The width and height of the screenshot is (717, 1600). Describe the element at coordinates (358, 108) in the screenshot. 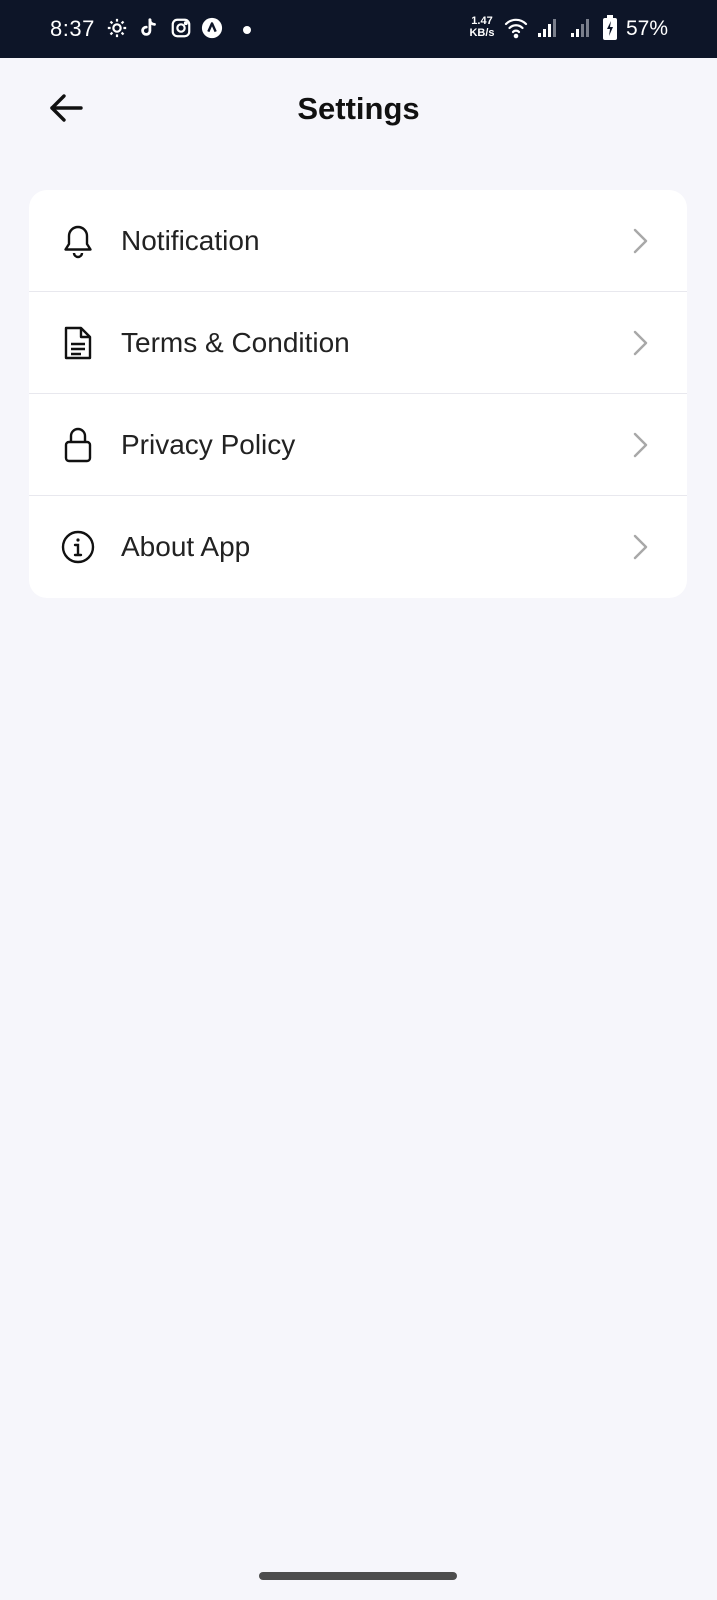

I see `page-title: Settings` at that location.